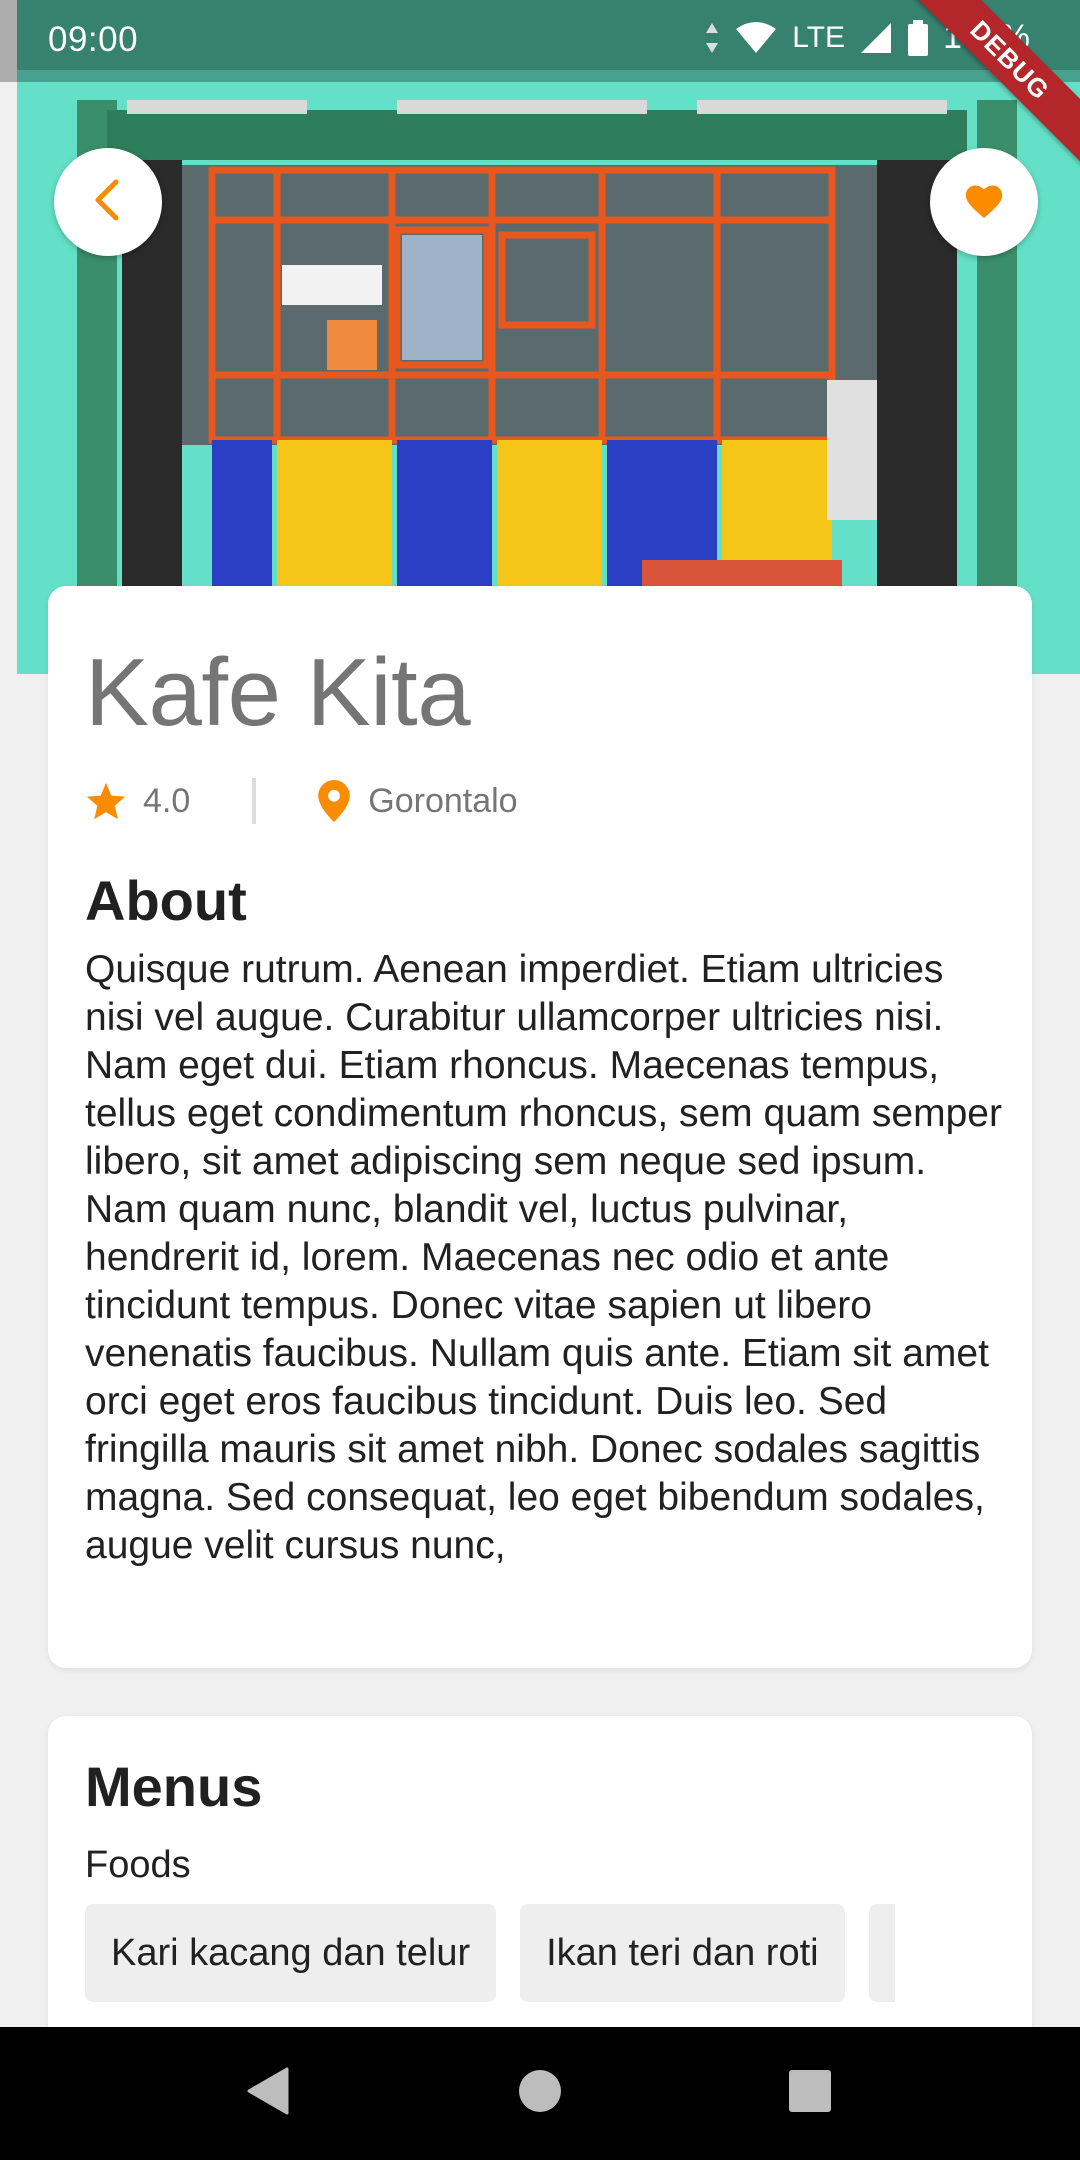  Describe the element at coordinates (138, 1865) in the screenshot. I see `foods-label: Foods` at that location.